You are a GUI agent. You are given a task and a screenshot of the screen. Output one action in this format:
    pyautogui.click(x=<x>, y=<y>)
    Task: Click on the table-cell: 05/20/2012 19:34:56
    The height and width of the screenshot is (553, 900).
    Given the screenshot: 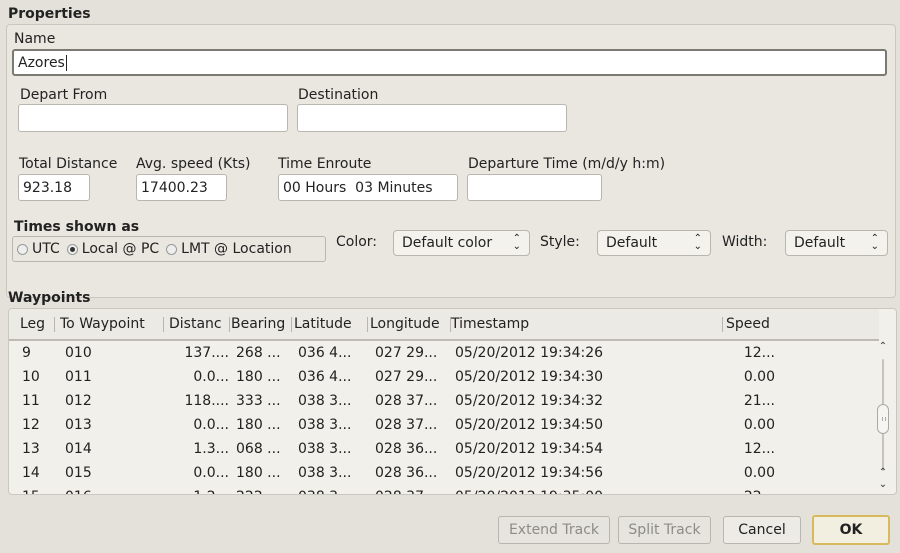 What is the action you would take?
    pyautogui.click(x=529, y=473)
    